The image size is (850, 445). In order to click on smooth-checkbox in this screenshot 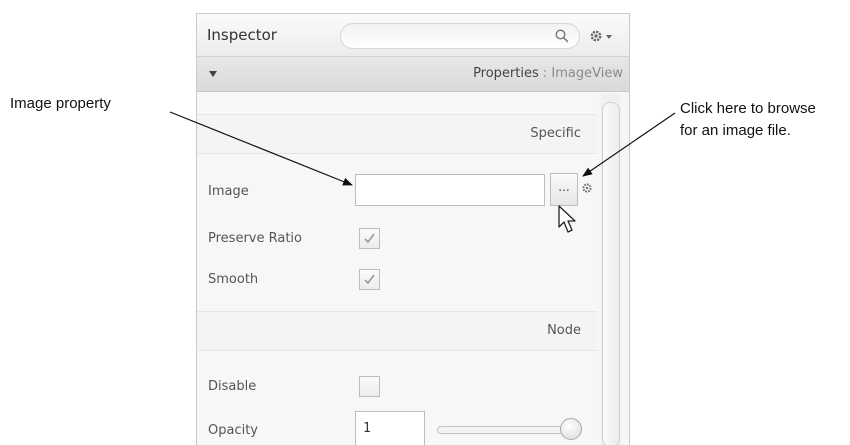, I will do `click(369, 279)`.